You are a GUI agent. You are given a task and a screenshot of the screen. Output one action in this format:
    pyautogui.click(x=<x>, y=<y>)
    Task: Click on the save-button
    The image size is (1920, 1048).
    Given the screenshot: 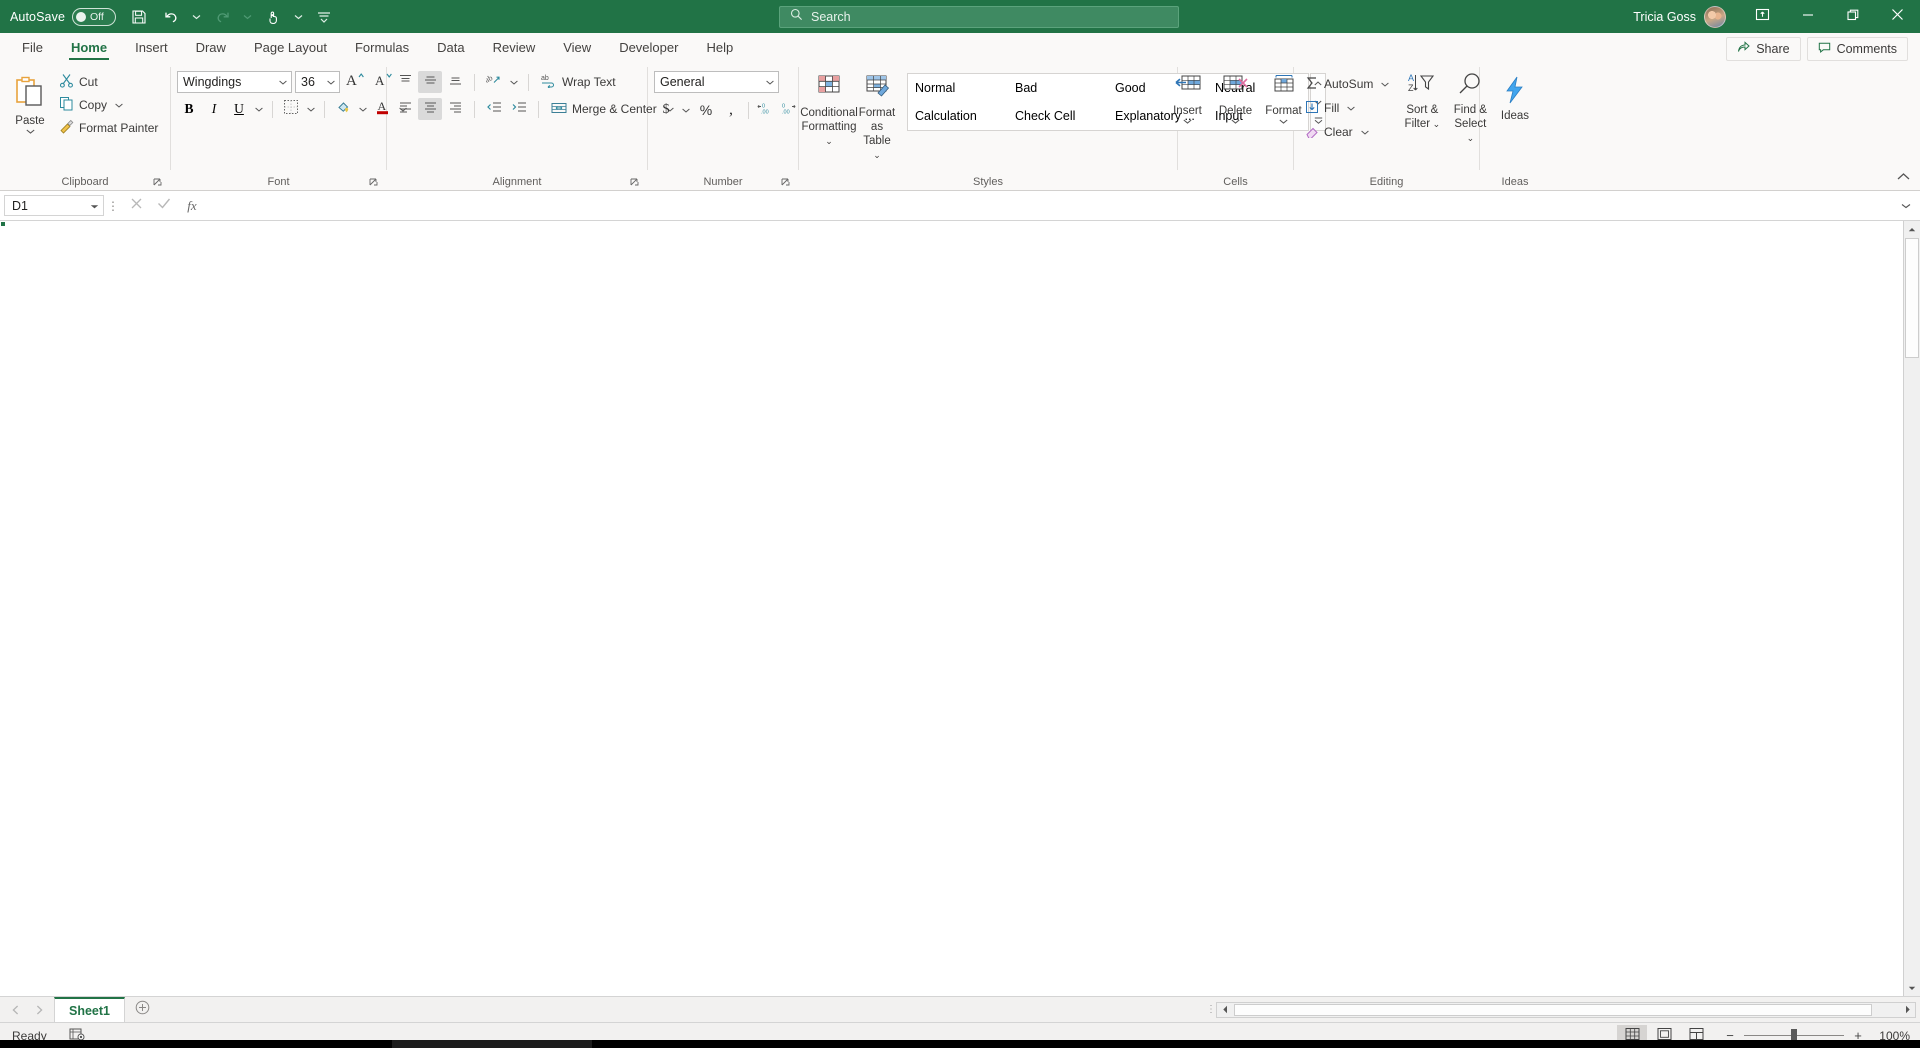 What is the action you would take?
    pyautogui.click(x=139, y=17)
    